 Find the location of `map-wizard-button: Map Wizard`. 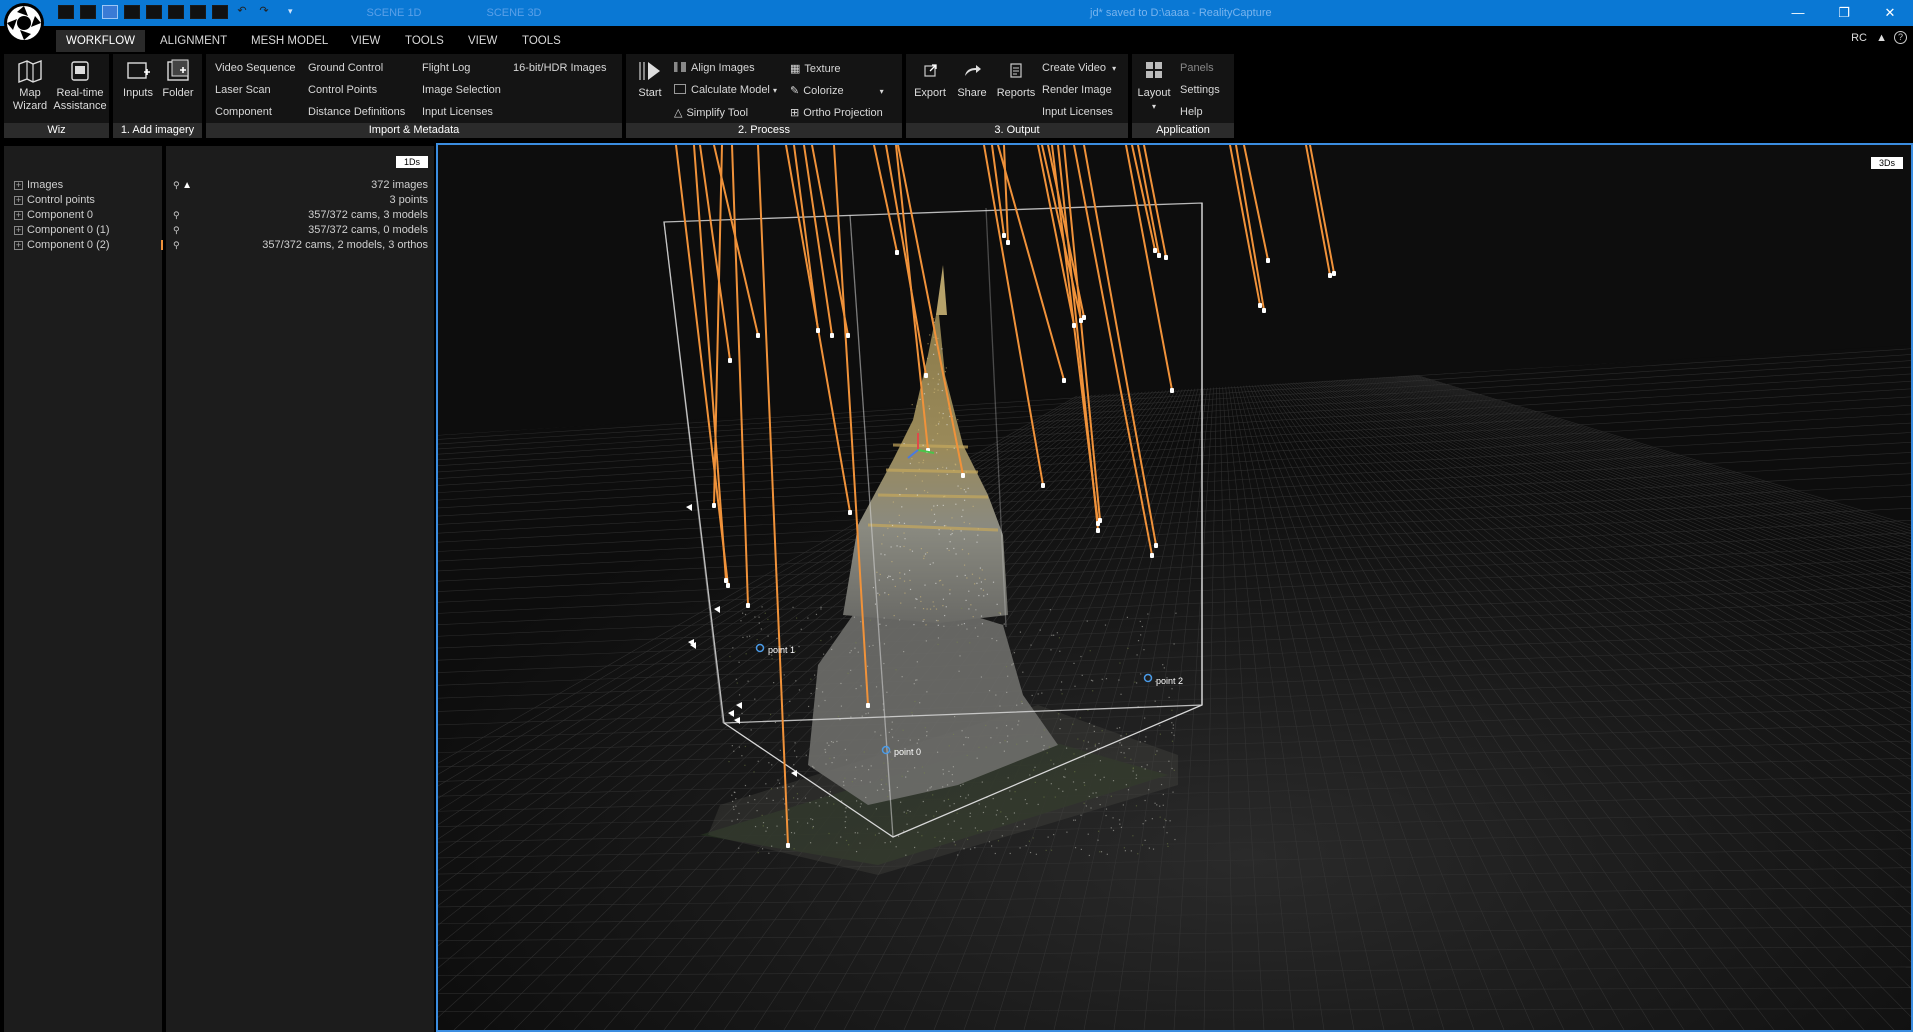

map-wizard-button: Map Wizard is located at coordinates (30, 85).